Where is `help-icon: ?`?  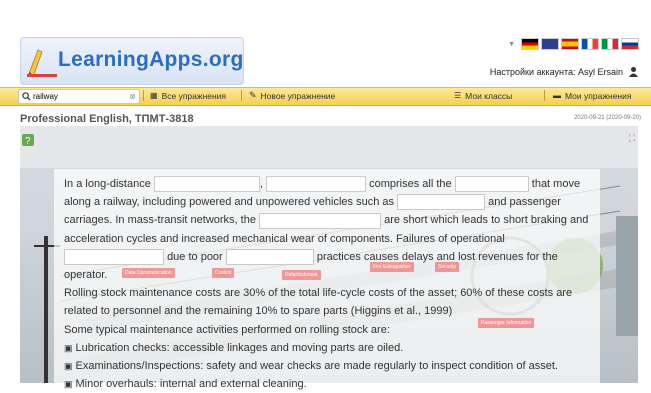
help-icon: ? is located at coordinates (28, 142).